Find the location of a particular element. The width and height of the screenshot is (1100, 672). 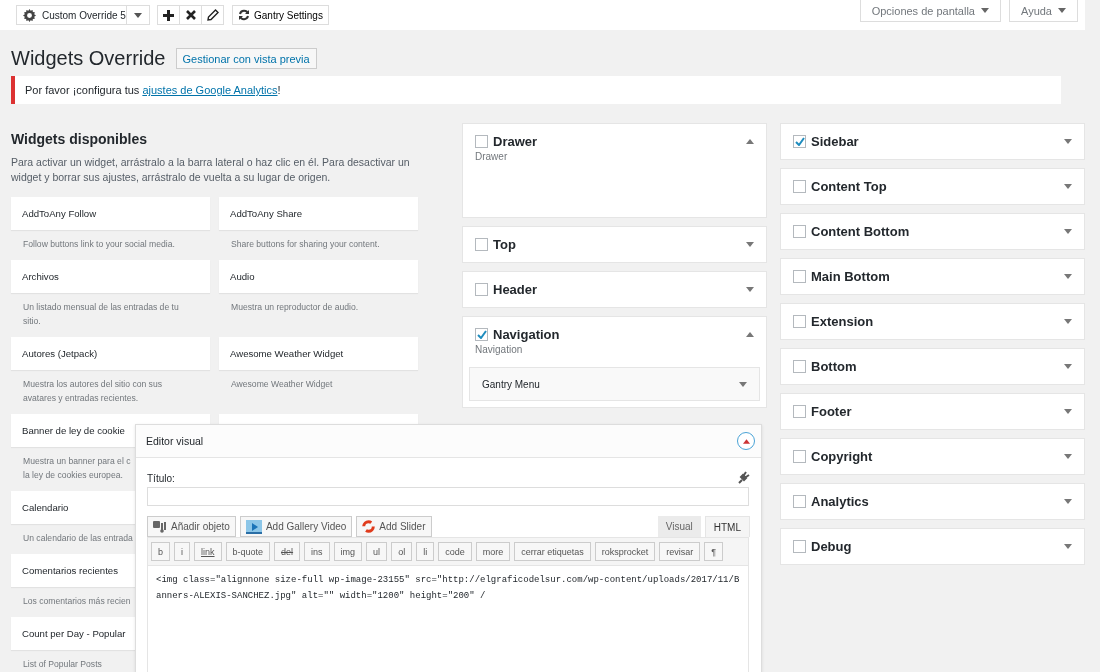

add-button is located at coordinates (168, 15).